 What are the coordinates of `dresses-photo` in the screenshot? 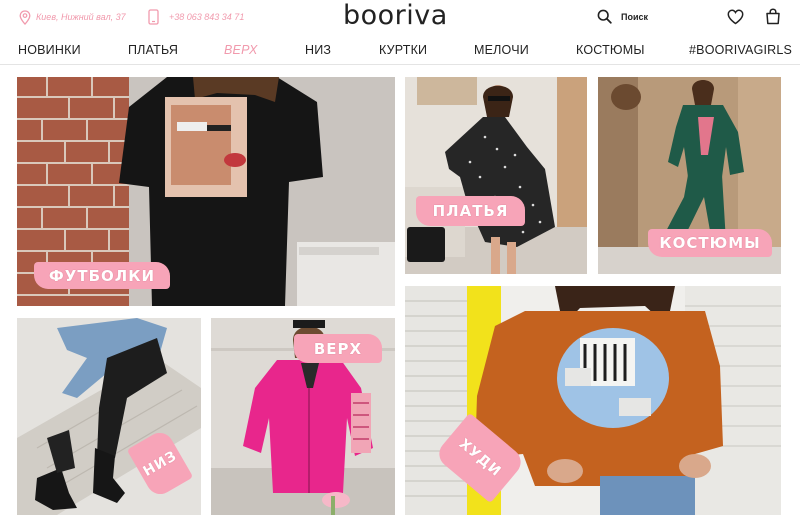 It's located at (496, 175).